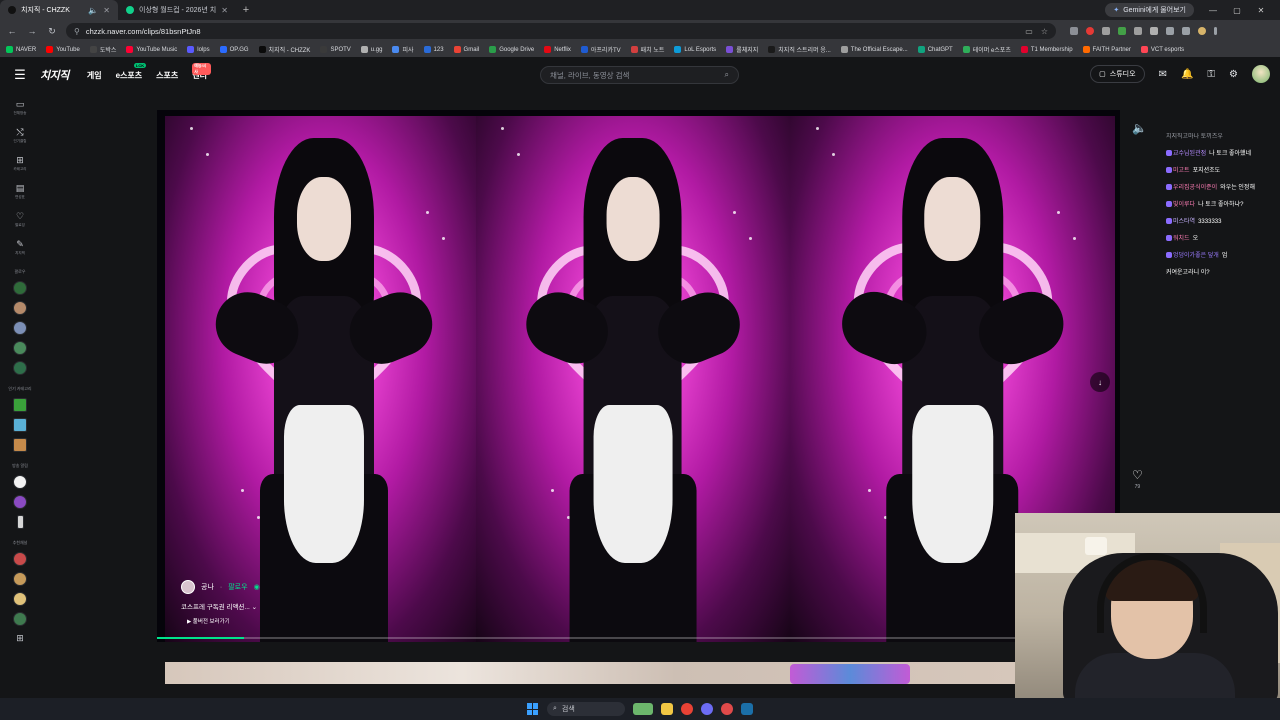 This screenshot has height=720, width=1280. Describe the element at coordinates (1137, 479) in the screenshot. I see `like-button: ♡ 79` at that location.